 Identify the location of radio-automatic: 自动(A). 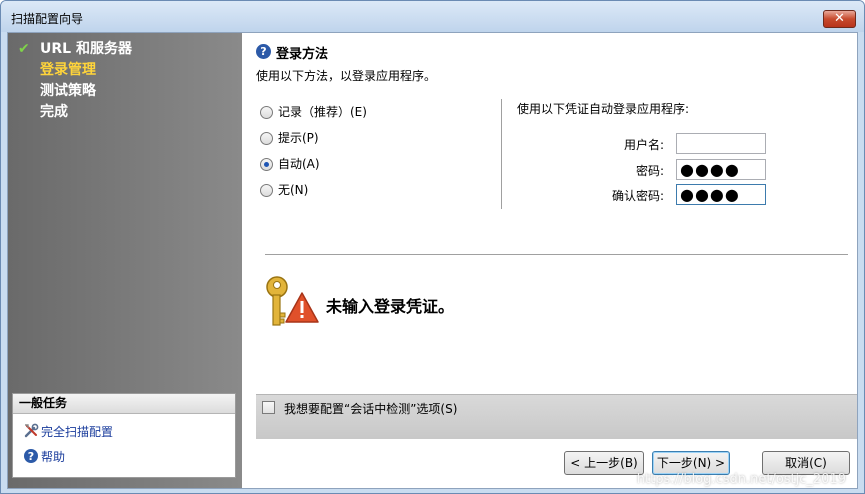
(313, 170).